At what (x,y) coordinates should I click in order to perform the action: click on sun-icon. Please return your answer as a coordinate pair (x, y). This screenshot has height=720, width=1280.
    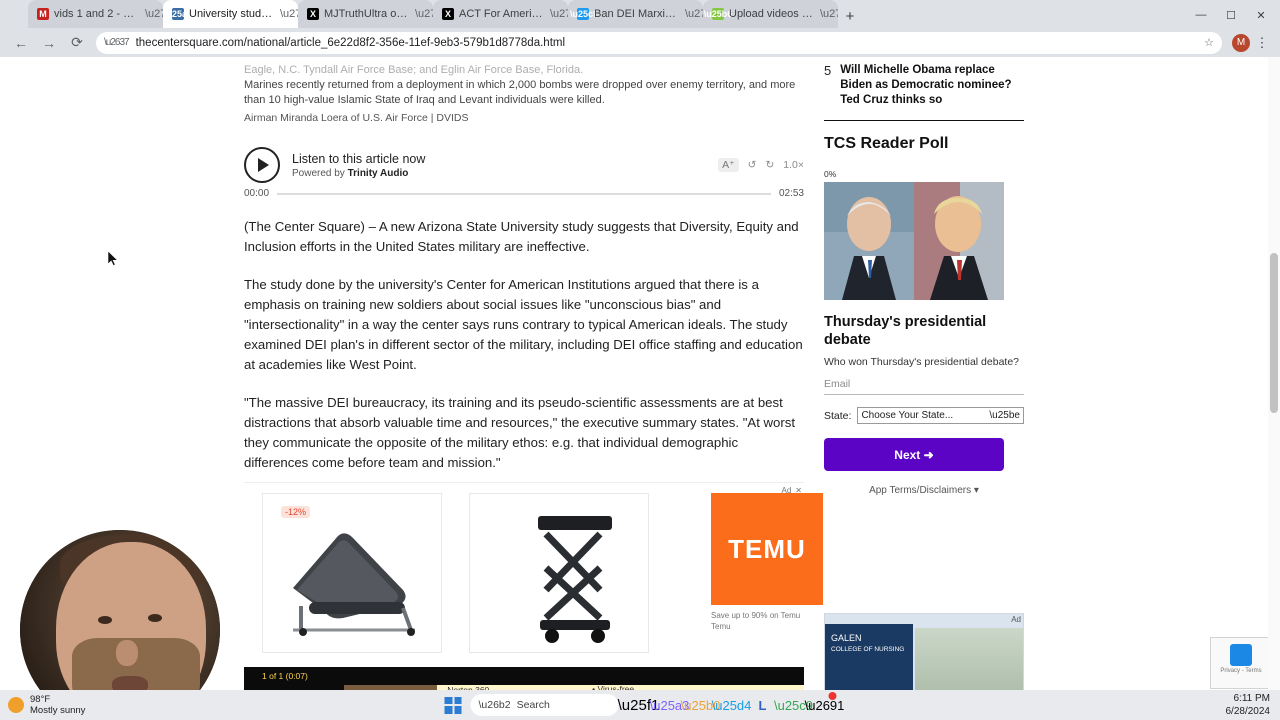
    Looking at the image, I should click on (16, 705).